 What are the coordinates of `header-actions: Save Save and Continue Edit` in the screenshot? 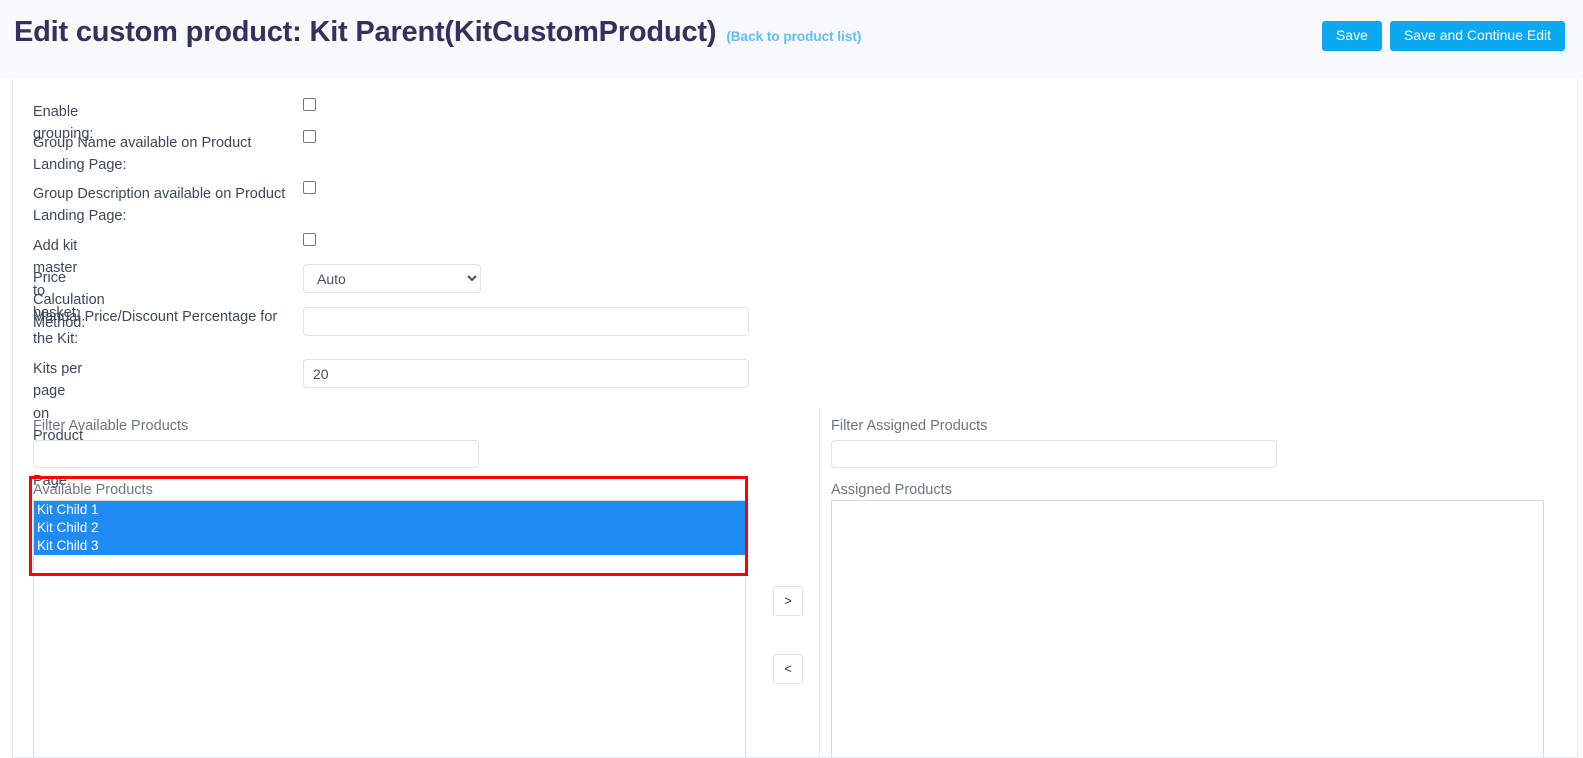 It's located at (1443, 36).